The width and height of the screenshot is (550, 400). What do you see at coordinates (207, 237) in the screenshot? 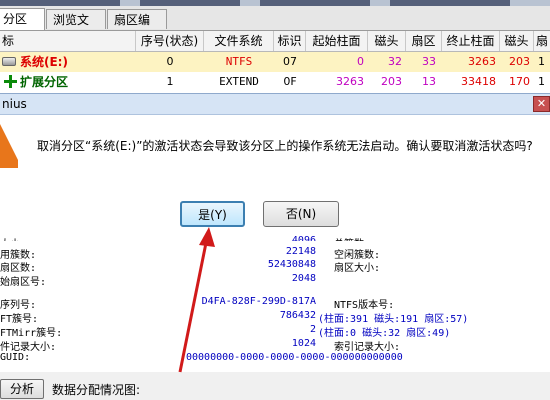
I see `annotation-arrow-head` at bounding box center [207, 237].